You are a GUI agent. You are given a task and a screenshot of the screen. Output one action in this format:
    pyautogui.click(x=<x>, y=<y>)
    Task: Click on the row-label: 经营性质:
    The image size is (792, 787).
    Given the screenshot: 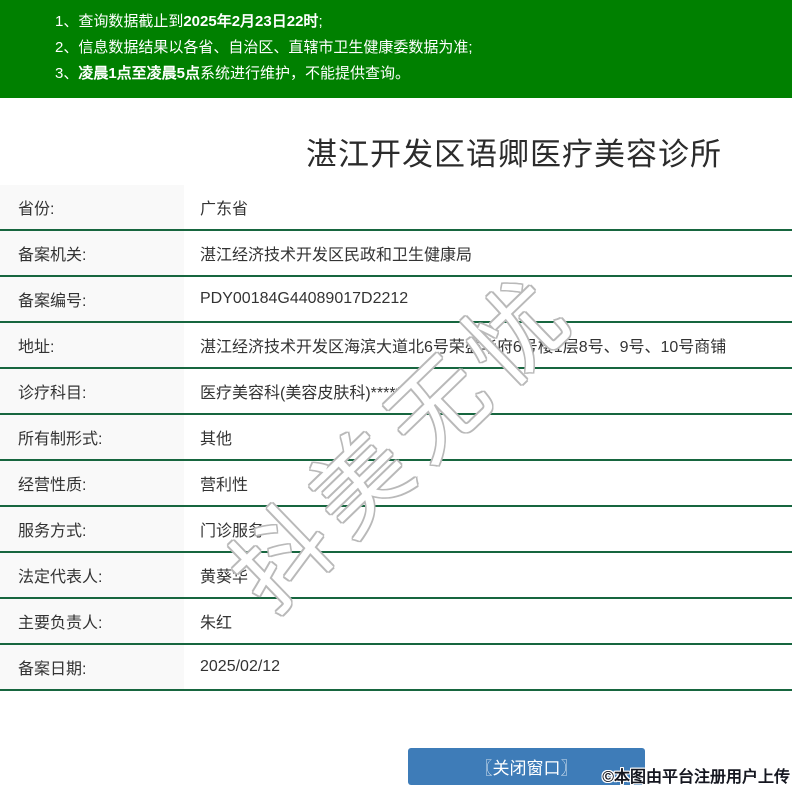 What is the action you would take?
    pyautogui.click(x=92, y=483)
    